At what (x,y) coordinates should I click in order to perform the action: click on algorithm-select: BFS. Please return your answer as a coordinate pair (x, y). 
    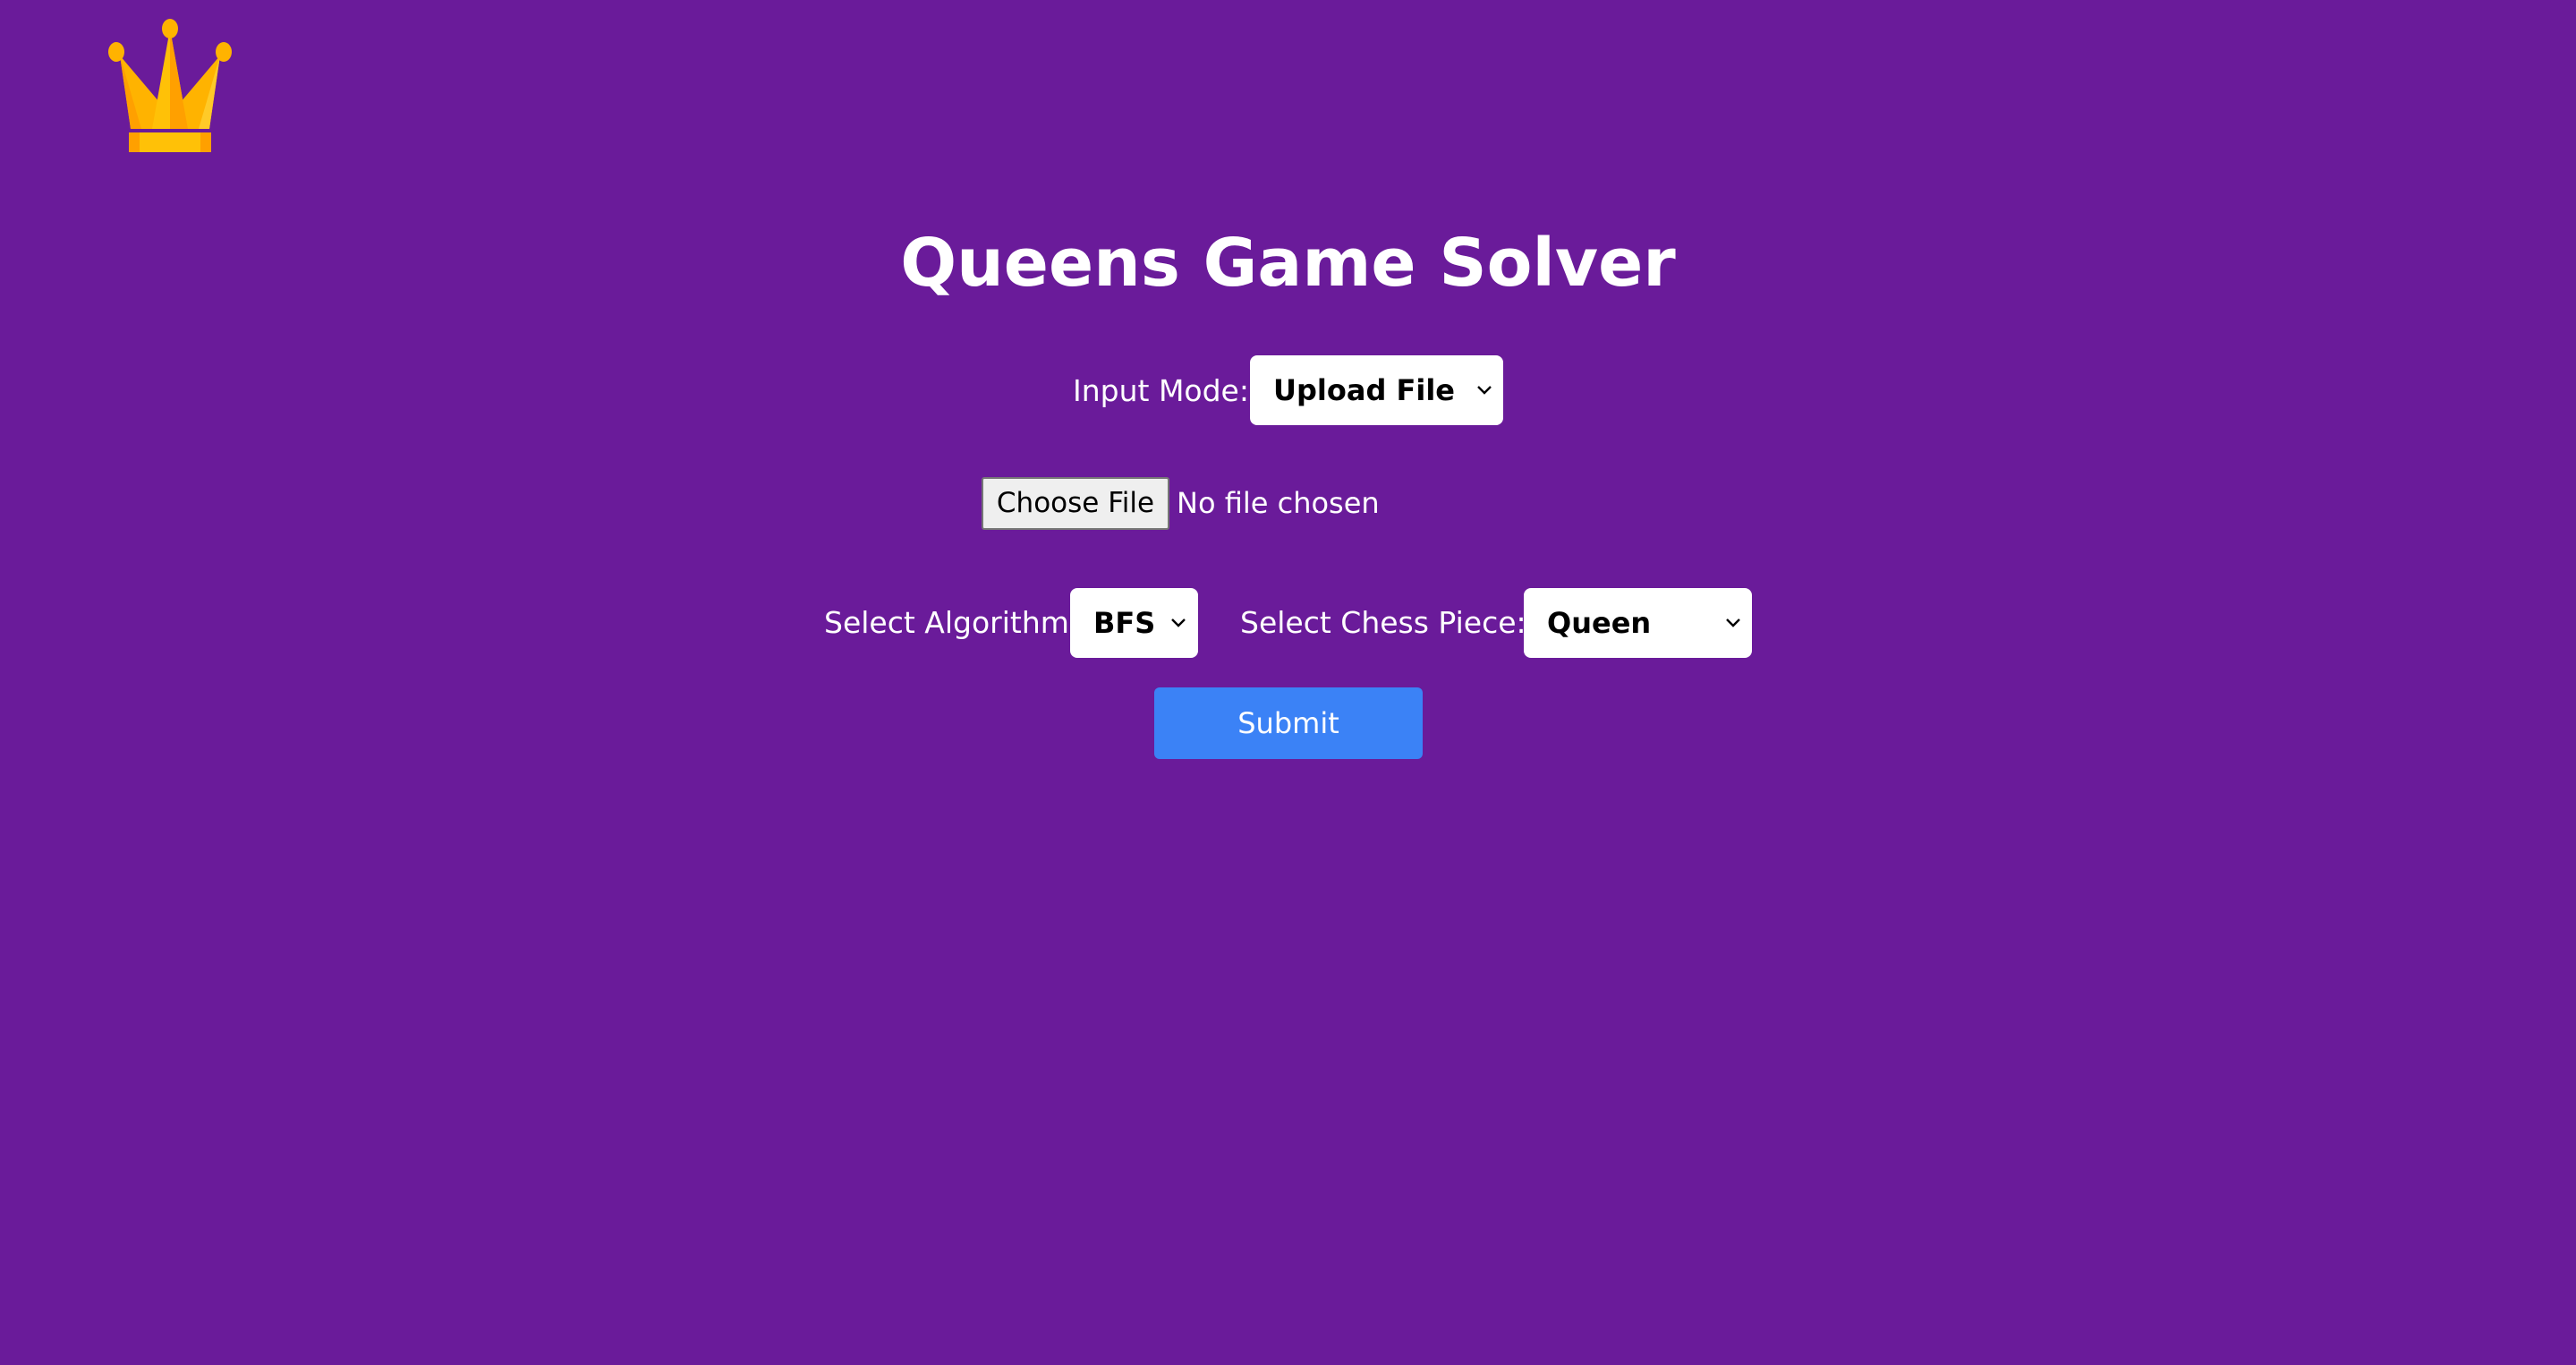
    Looking at the image, I should click on (1134, 623).